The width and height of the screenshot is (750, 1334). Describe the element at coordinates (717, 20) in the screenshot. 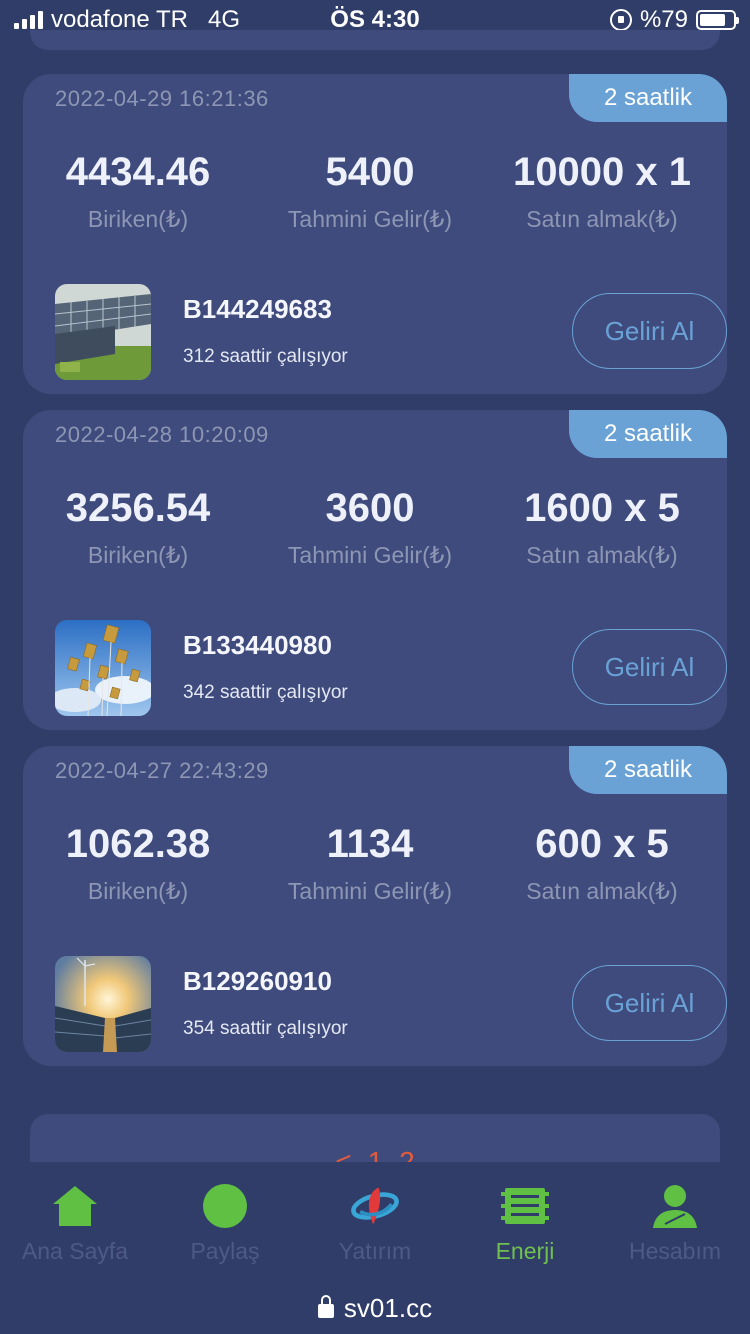

I see `battery-icon` at that location.